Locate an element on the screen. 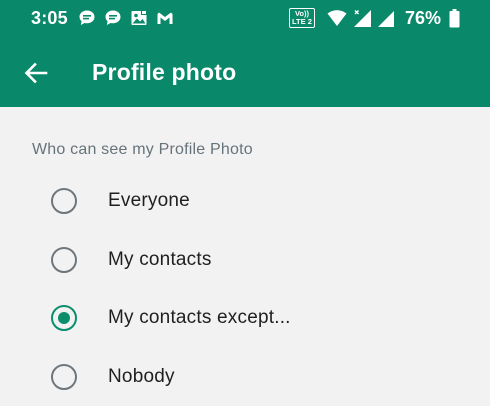 The height and width of the screenshot is (406, 490). battery-icon is located at coordinates (454, 17).